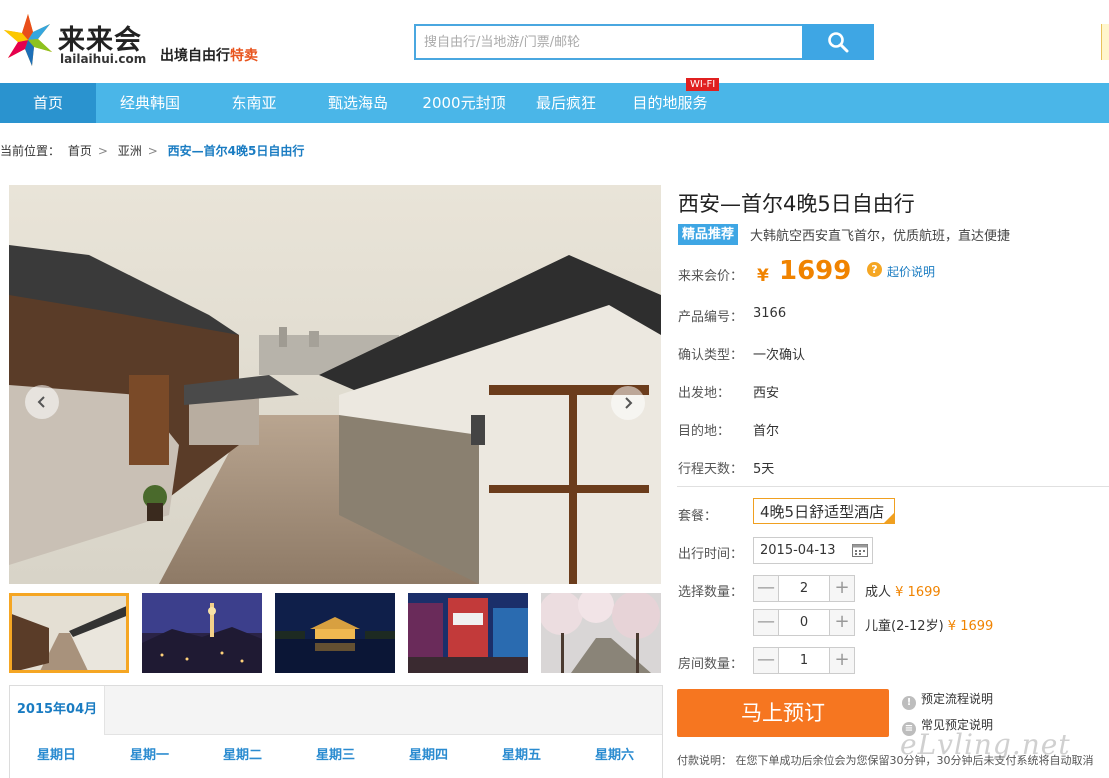 This screenshot has width=1109, height=778. I want to click on next-photo-button, so click(628, 403).